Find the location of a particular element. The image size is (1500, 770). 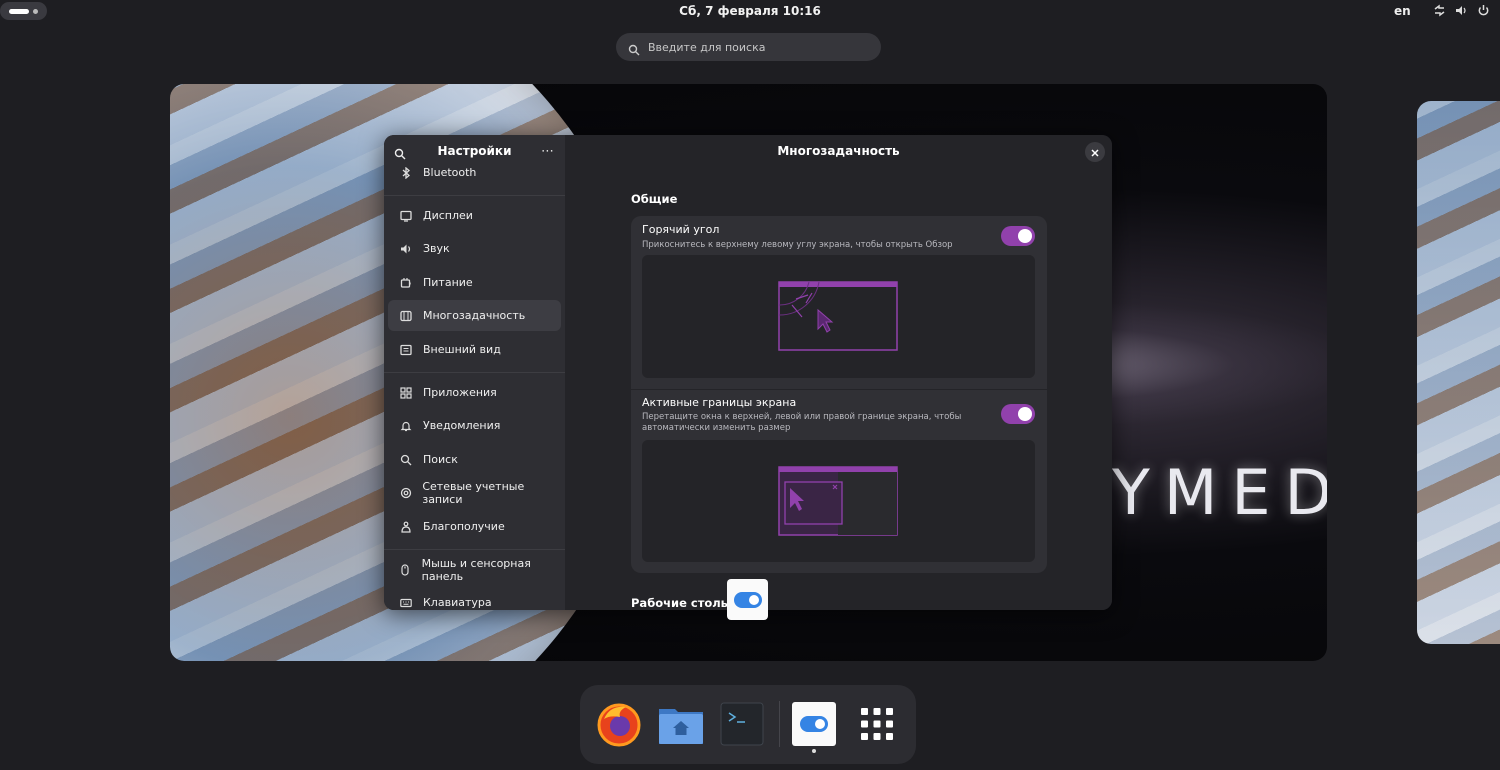

edges-toggle is located at coordinates (1018, 414).